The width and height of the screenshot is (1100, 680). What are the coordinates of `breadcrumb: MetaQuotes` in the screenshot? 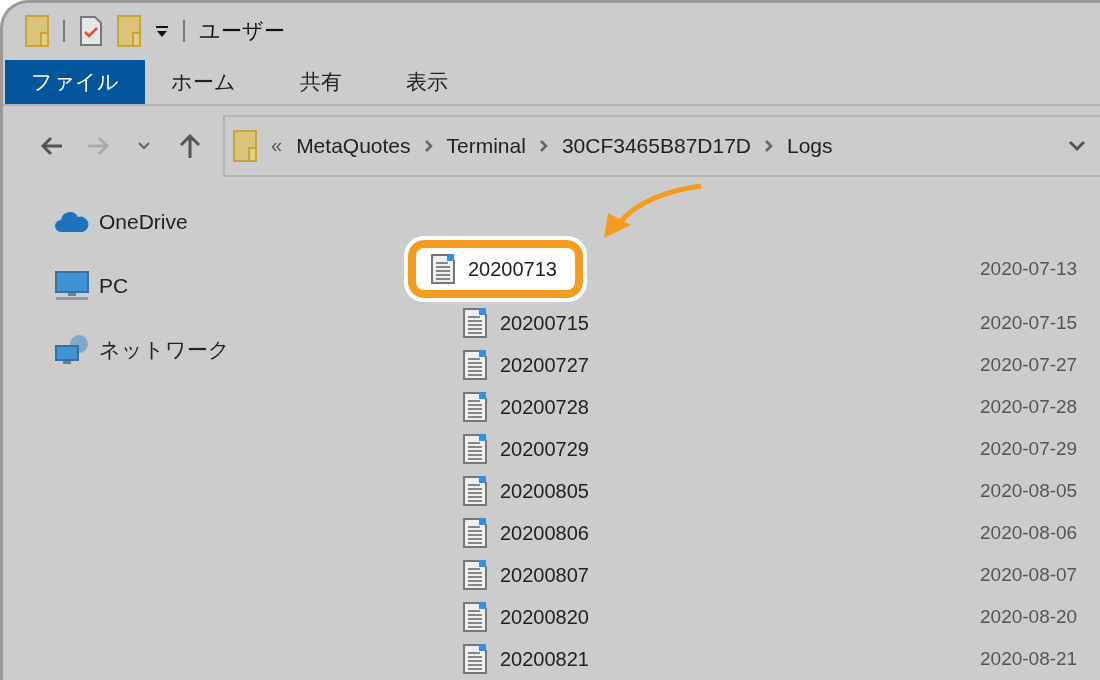 It's located at (353, 145).